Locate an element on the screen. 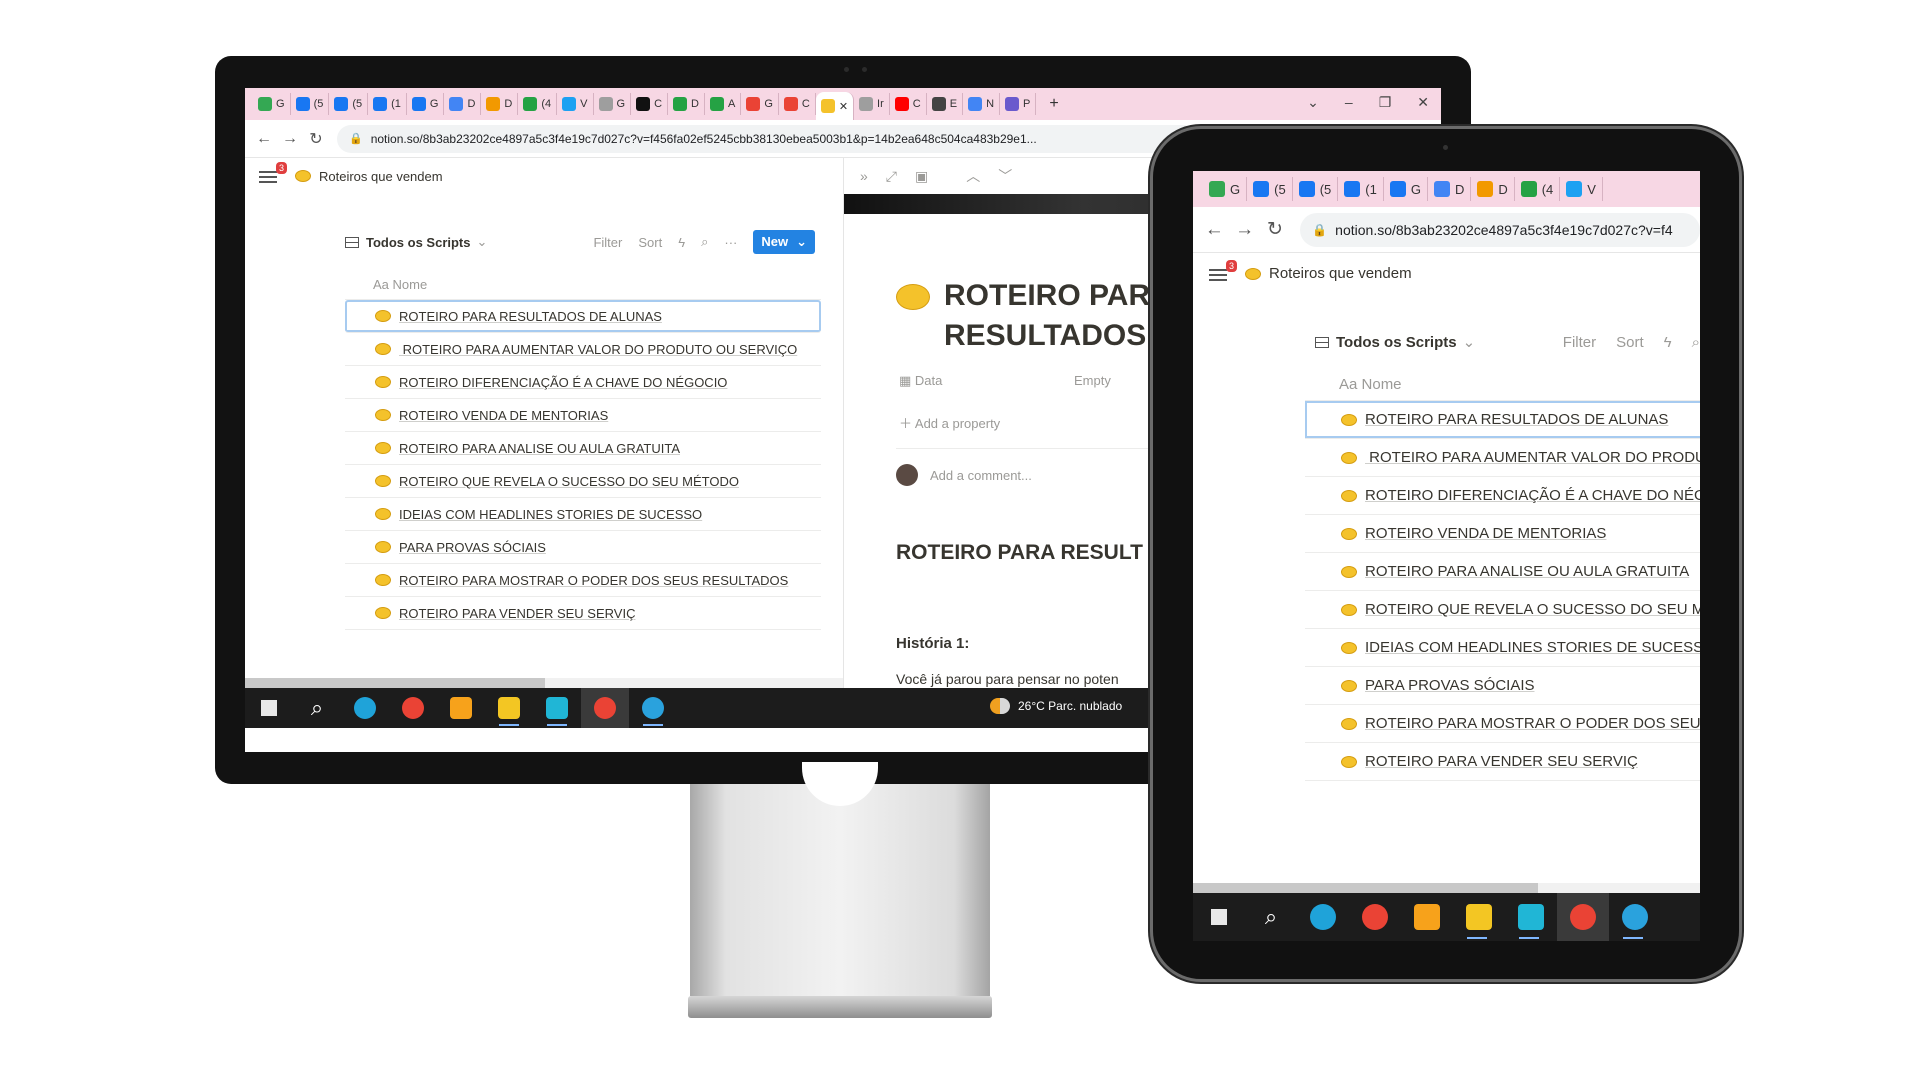  table-row: ROTEIRO PARA VENDER SEU SERVIÇ is located at coordinates (1502, 762).